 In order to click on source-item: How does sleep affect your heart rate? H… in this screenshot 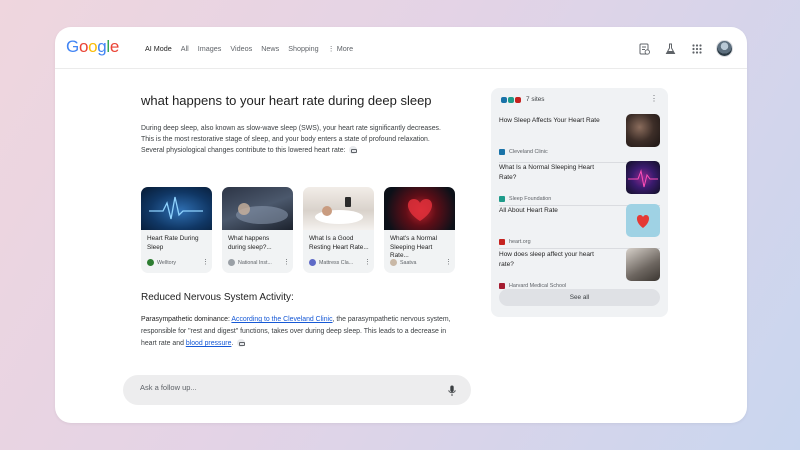, I will do `click(579, 271)`.